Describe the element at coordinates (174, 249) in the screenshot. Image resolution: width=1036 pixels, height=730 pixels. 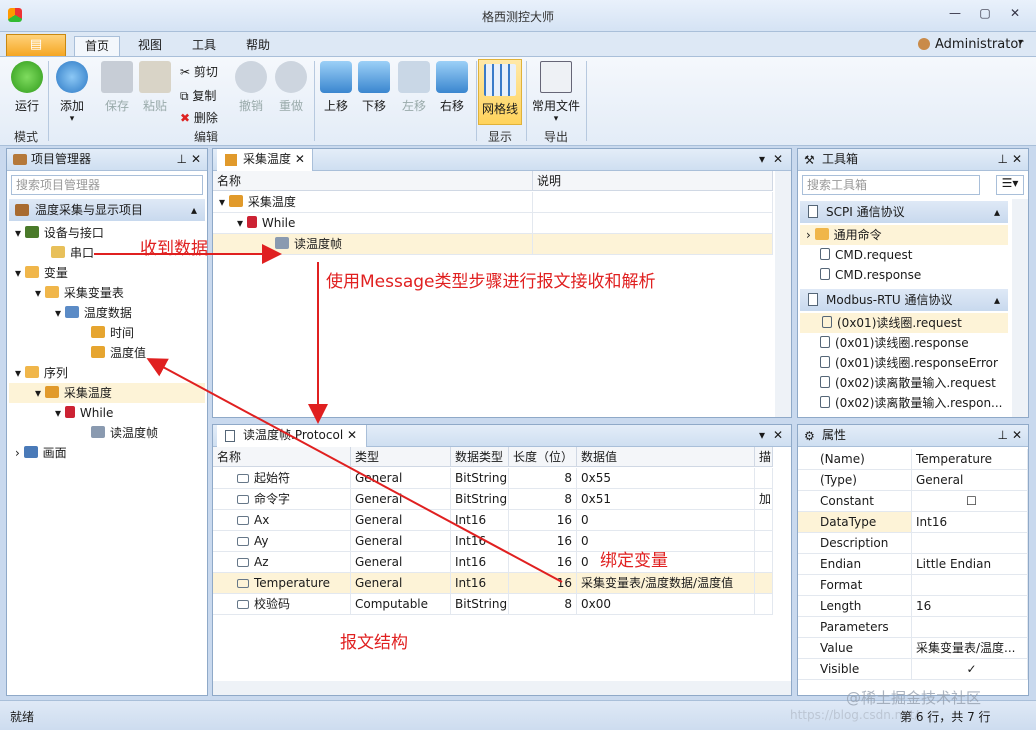
I see `annotation-recv: 收到数据` at that location.